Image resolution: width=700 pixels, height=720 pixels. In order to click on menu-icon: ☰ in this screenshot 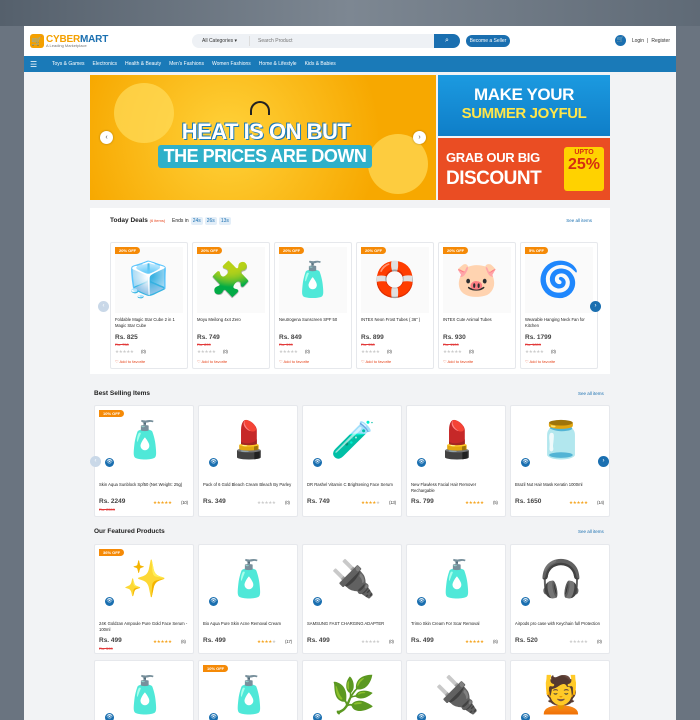, I will do `click(37, 64)`.